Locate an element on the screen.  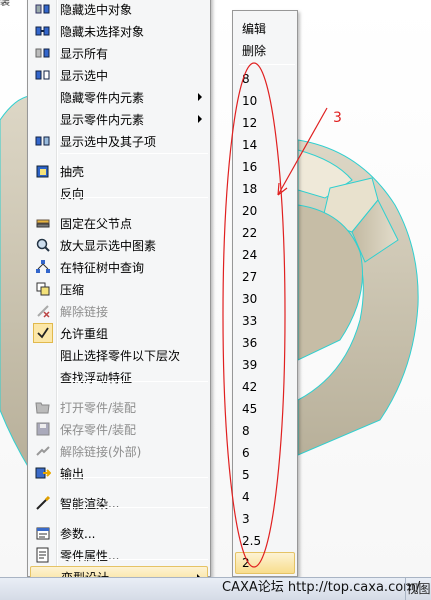
menu-item-9: 固定在父节点 is located at coordinates (119, 223).